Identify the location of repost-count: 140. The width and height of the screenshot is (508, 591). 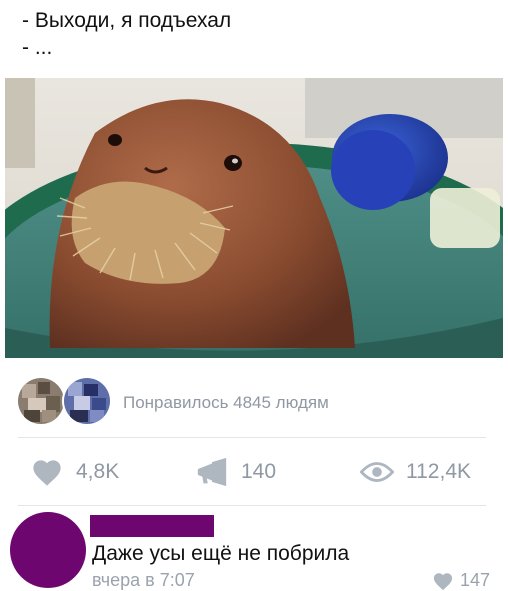
(259, 471).